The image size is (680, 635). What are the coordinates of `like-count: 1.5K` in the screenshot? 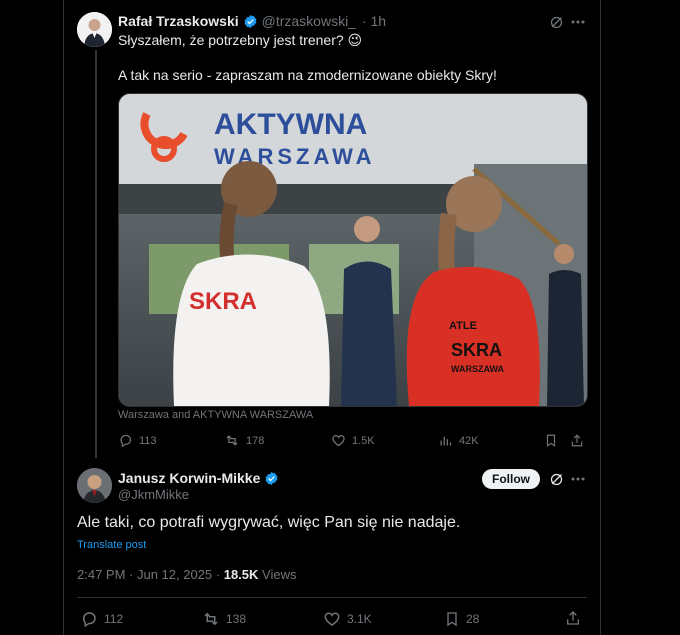 It's located at (363, 440).